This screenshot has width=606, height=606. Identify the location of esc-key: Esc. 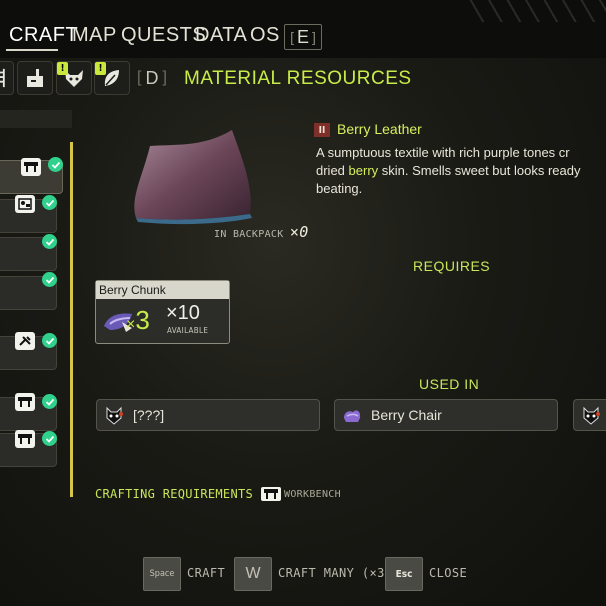
(404, 574).